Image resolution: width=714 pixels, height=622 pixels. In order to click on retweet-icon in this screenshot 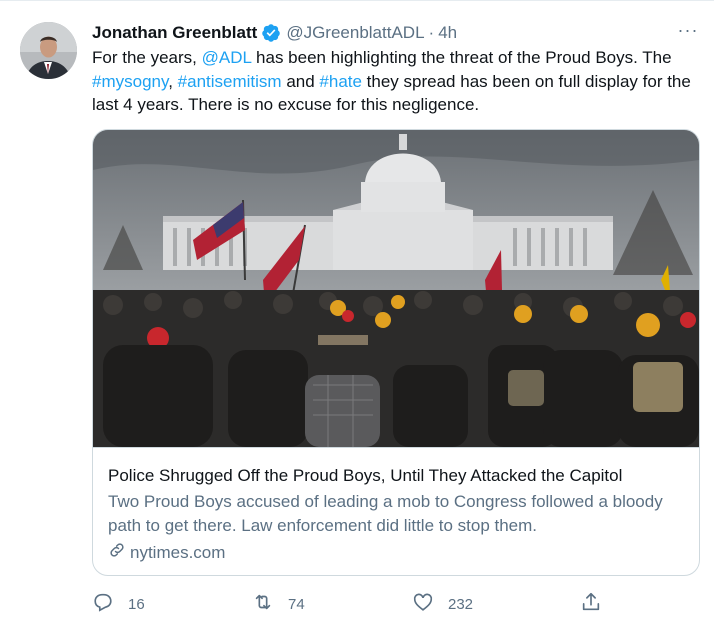, I will do `click(263, 604)`.